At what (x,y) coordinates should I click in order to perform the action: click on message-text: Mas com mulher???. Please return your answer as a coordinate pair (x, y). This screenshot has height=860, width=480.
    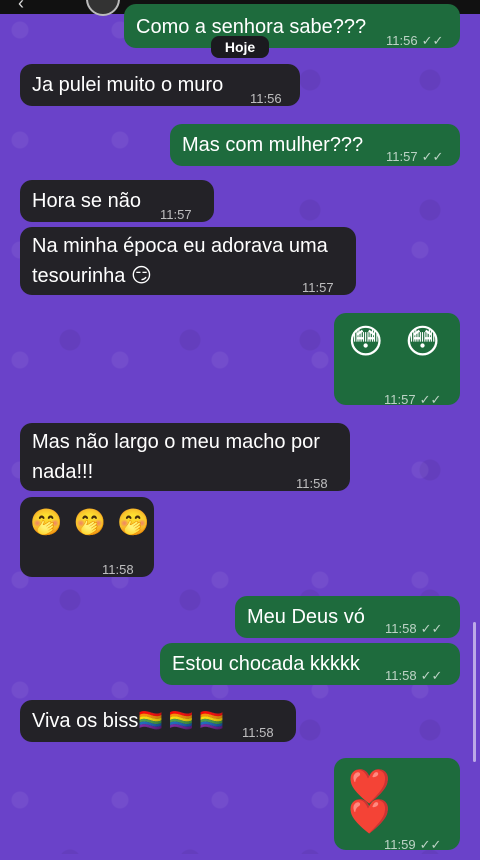
    Looking at the image, I should click on (273, 145).